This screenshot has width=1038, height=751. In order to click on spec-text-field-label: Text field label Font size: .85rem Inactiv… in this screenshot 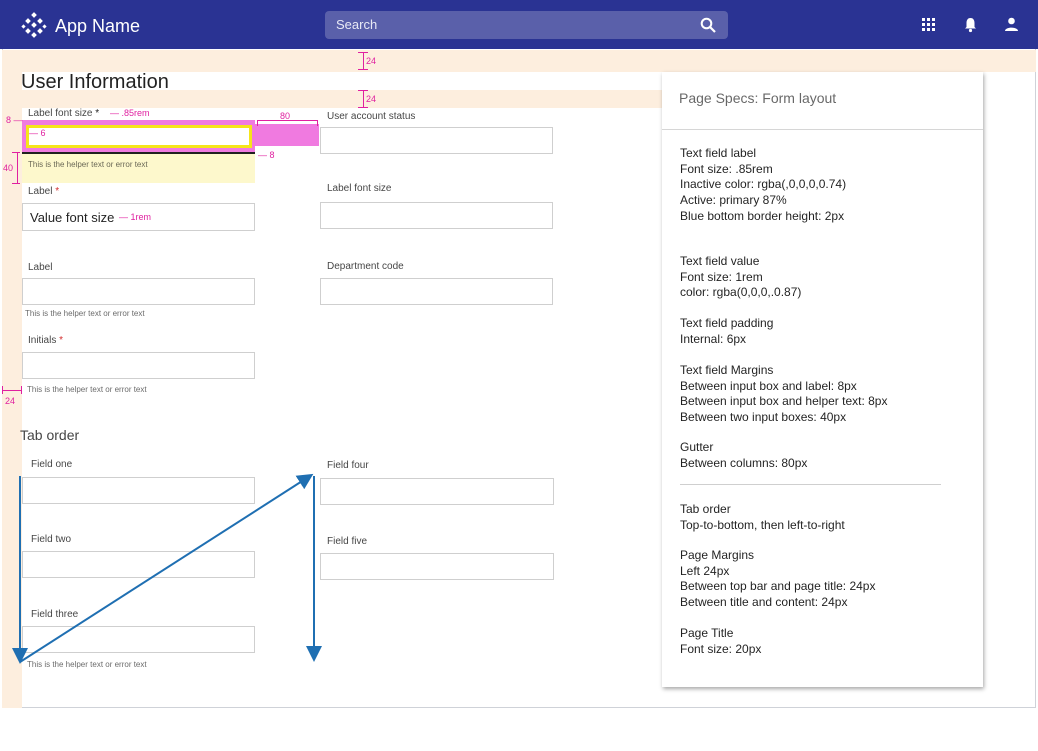, I will do `click(763, 184)`.